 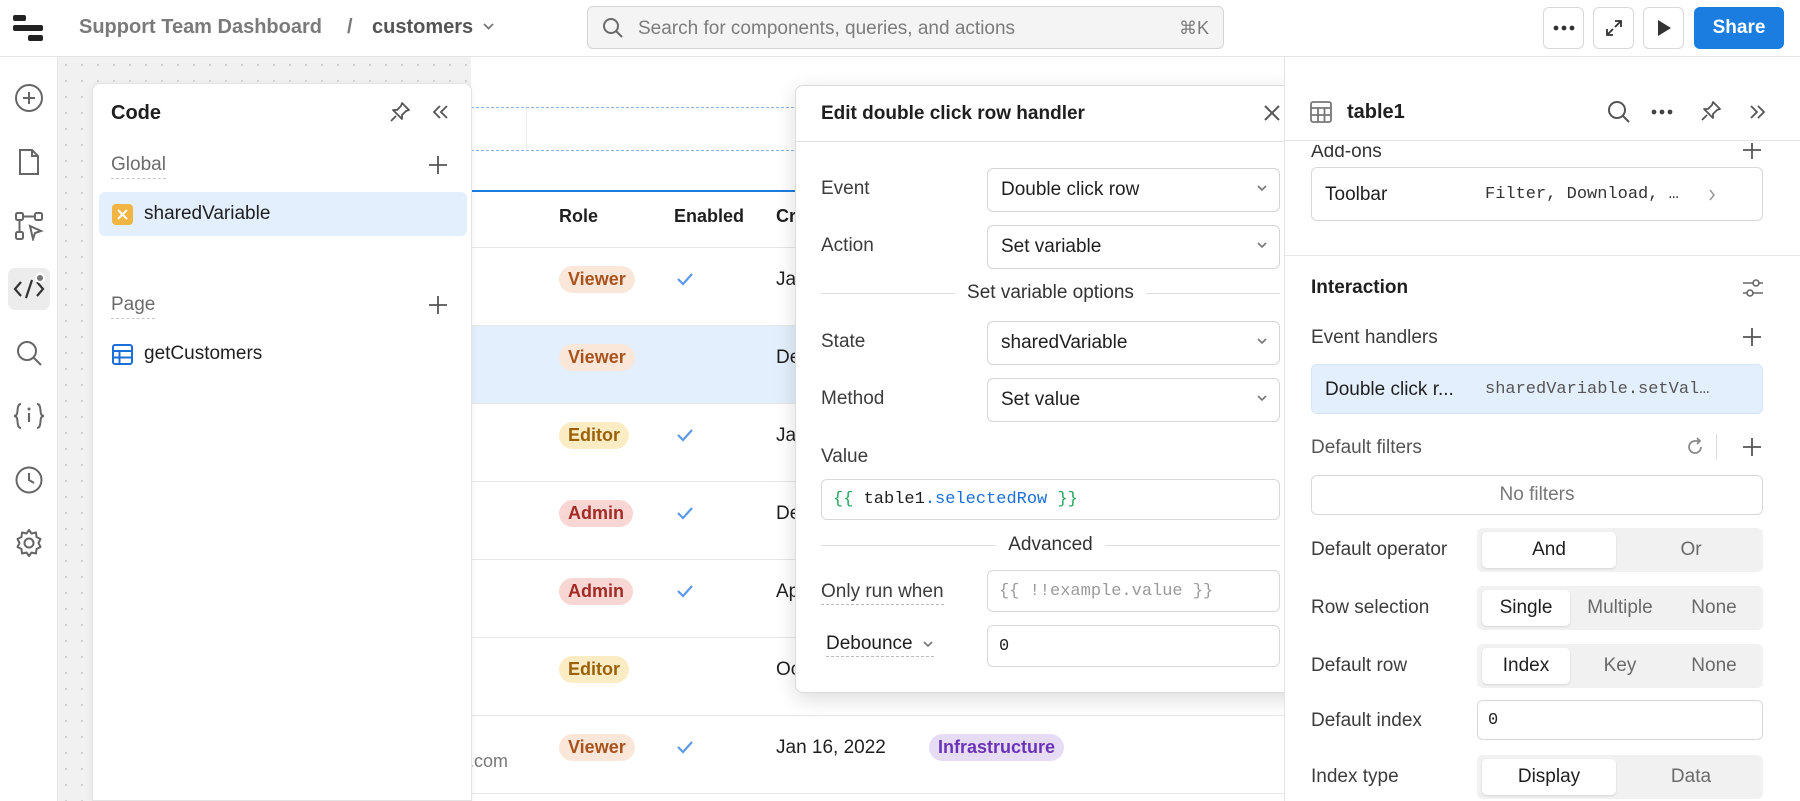 I want to click on column-header-created: Cr, so click(x=786, y=216).